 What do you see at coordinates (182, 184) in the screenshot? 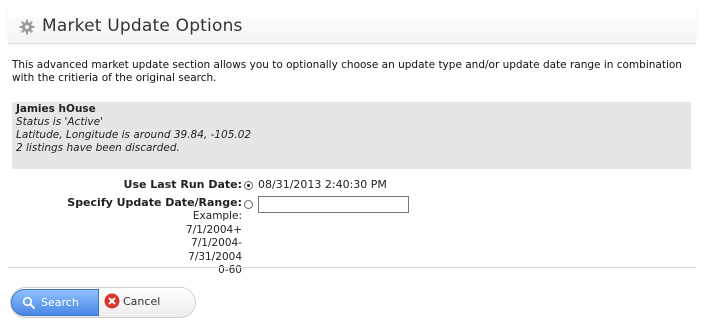
I see `last-run-label: Use Last Run Date:` at bounding box center [182, 184].